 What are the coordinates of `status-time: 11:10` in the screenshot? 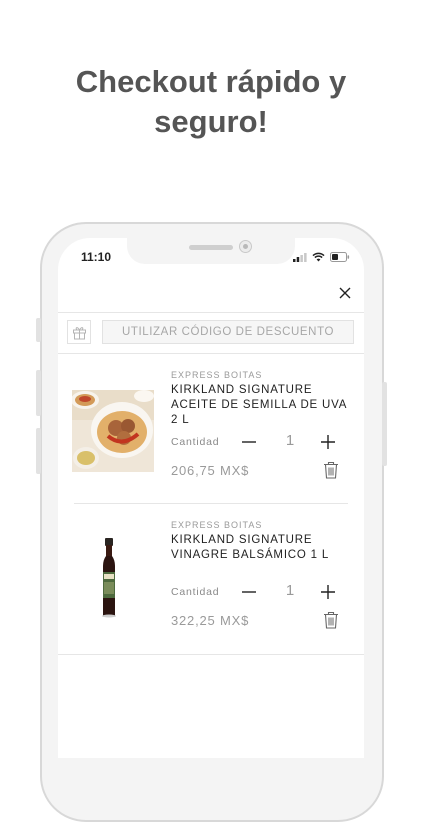 It's located at (96, 257).